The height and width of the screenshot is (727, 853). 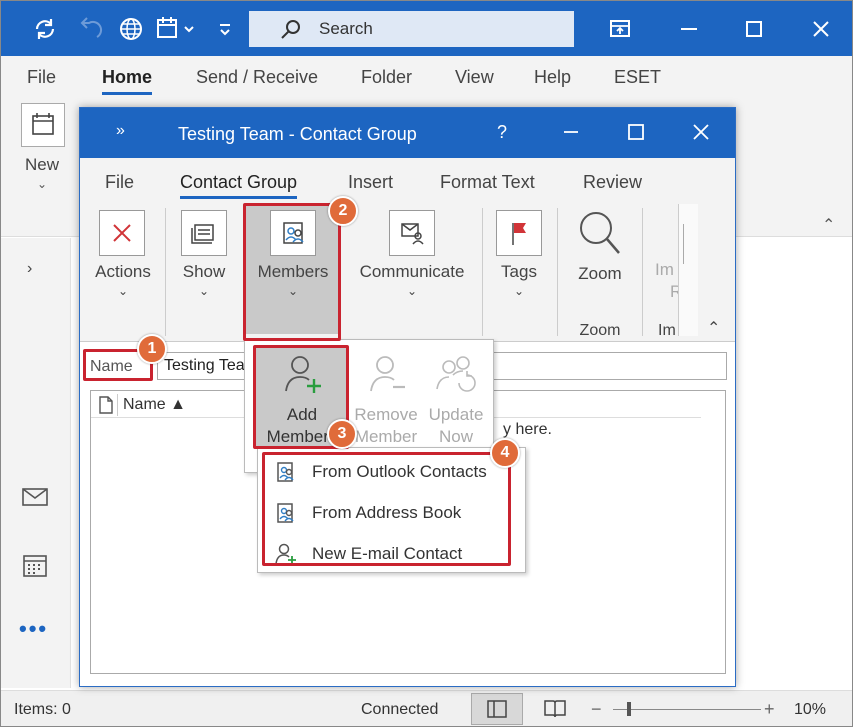 I want to click on show-button: Show ⌄, so click(x=204, y=256).